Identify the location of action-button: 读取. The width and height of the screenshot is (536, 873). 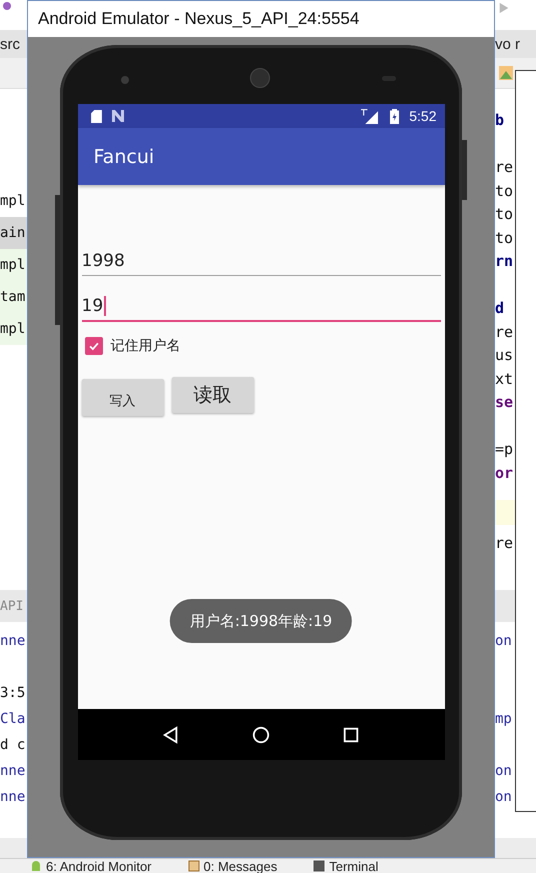
(213, 395).